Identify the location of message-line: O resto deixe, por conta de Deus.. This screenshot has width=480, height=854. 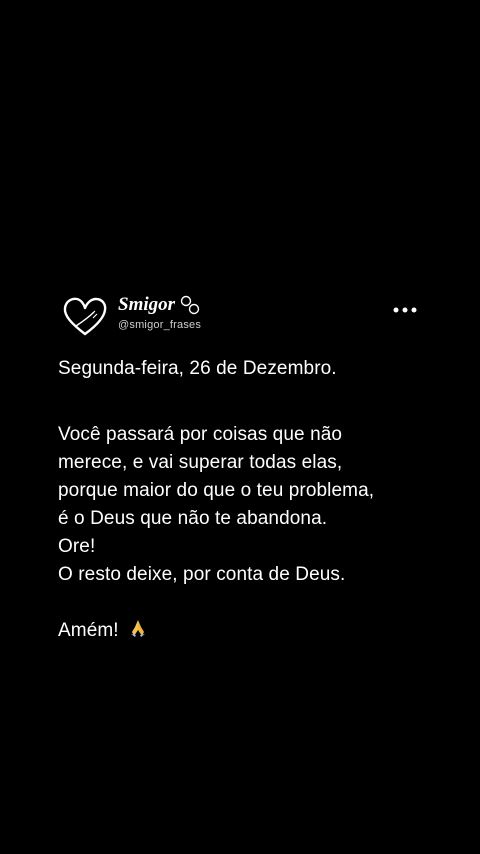
(202, 574).